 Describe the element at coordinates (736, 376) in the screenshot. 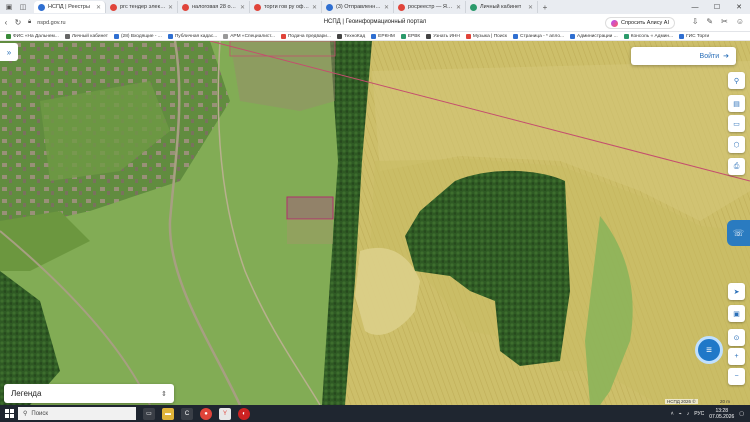

I see `zoom-out-icon: −` at that location.